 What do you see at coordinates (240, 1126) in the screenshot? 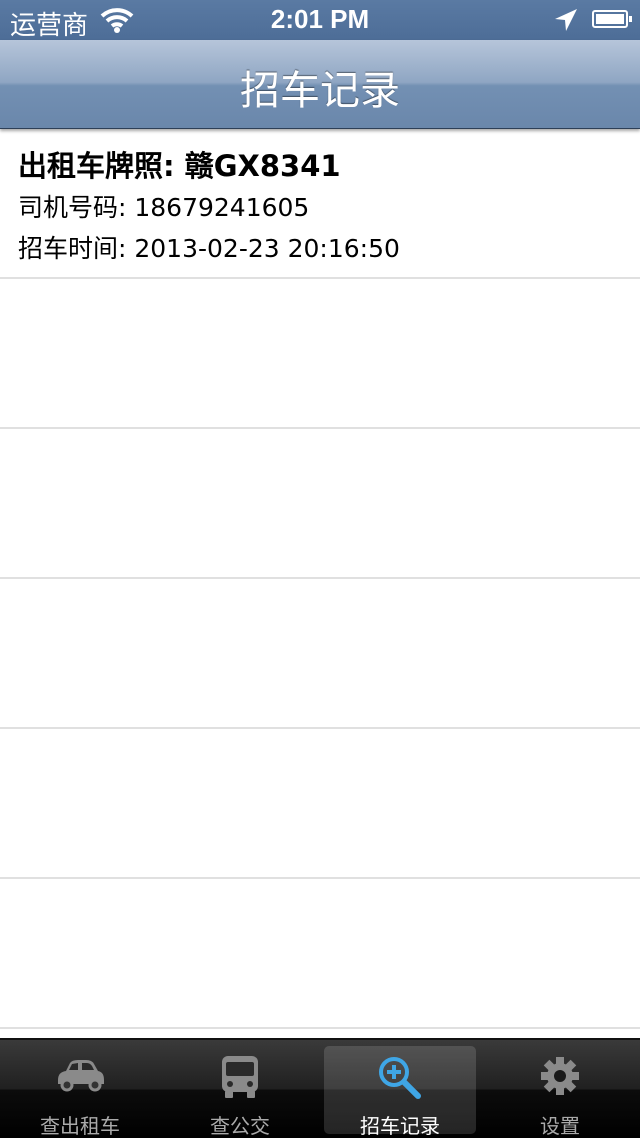
I see `tab-label: 查公交` at bounding box center [240, 1126].